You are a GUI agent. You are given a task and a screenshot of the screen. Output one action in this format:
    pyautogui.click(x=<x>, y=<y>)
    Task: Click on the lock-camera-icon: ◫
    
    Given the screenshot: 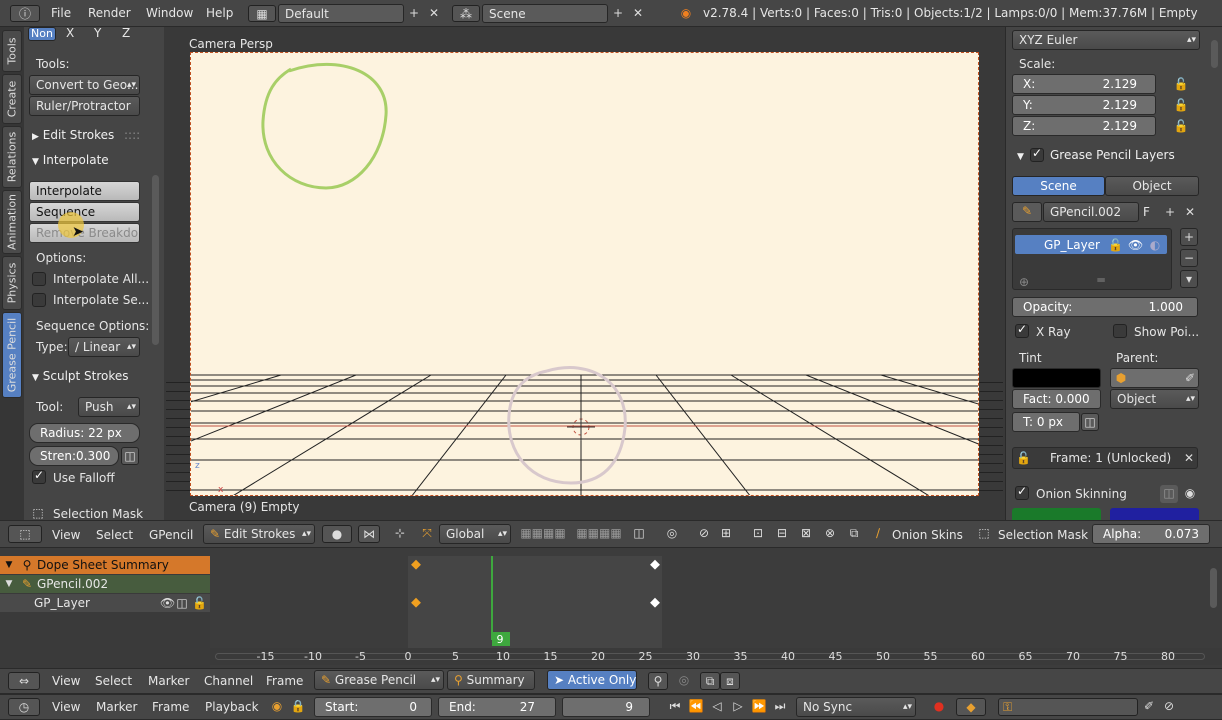 What is the action you would take?
    pyautogui.click(x=639, y=533)
    